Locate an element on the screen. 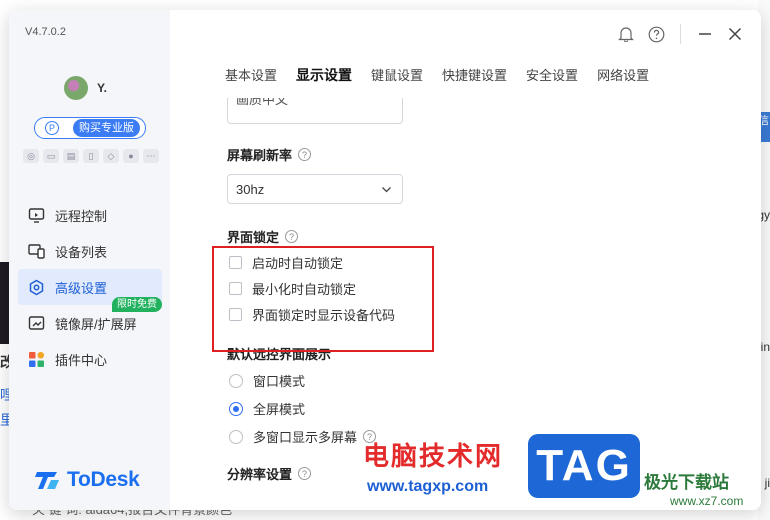  close-icon is located at coordinates (735, 34).